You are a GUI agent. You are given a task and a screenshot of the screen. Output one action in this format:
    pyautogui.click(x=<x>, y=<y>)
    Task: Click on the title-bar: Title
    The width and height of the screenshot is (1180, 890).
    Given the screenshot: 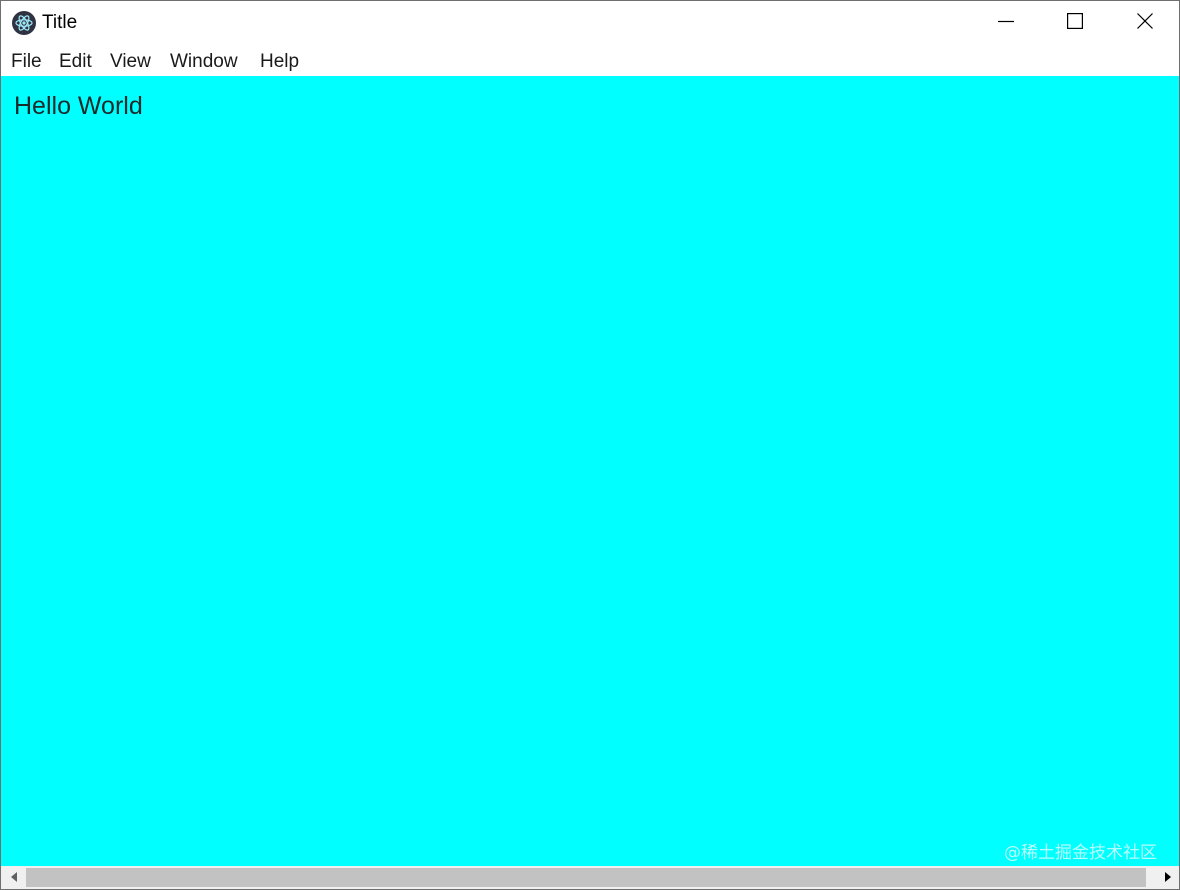 What is the action you would take?
    pyautogui.click(x=590, y=23)
    